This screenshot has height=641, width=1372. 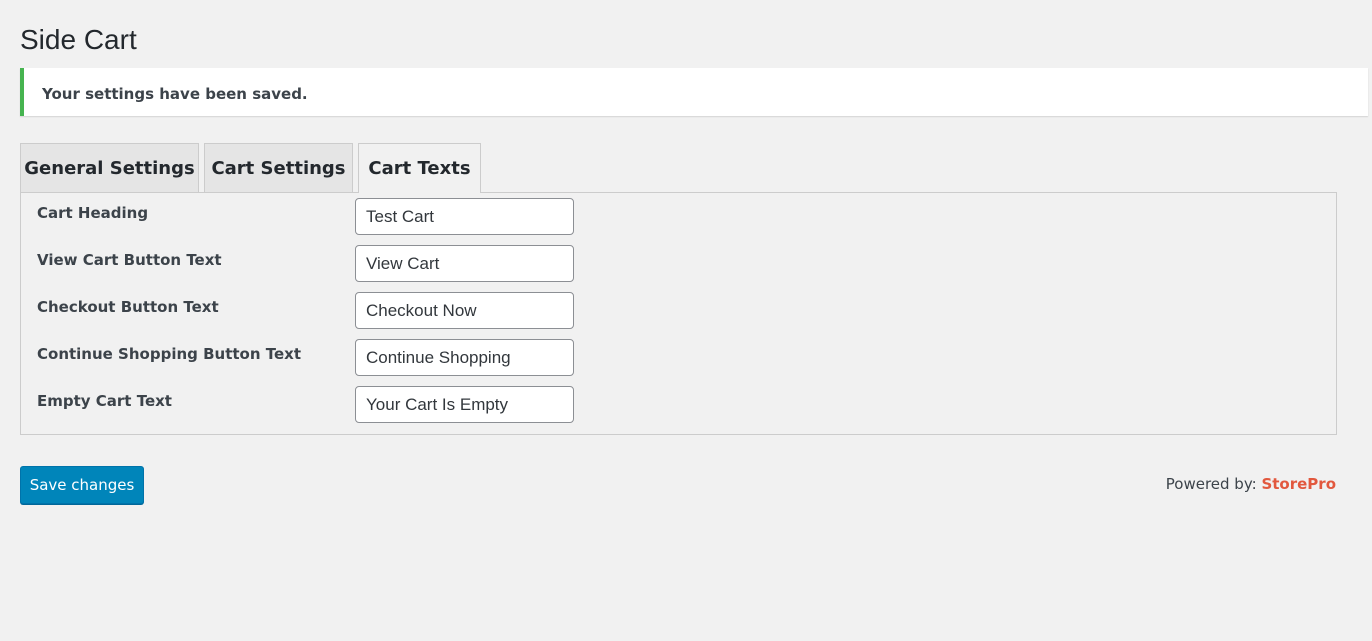 What do you see at coordinates (93, 213) in the screenshot?
I see `cart-heading-label: Cart Heading` at bounding box center [93, 213].